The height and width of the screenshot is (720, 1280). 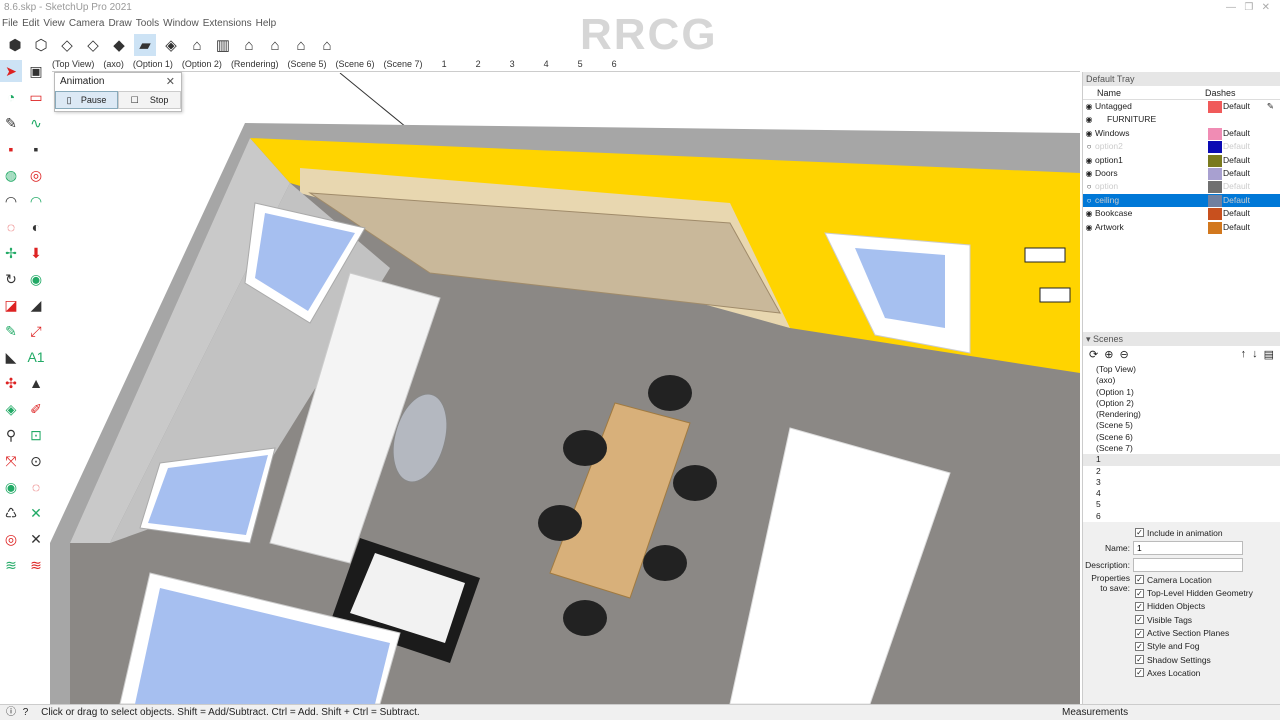 I want to click on tag-row: ◉ FURNITURE, so click(x=1181, y=120).